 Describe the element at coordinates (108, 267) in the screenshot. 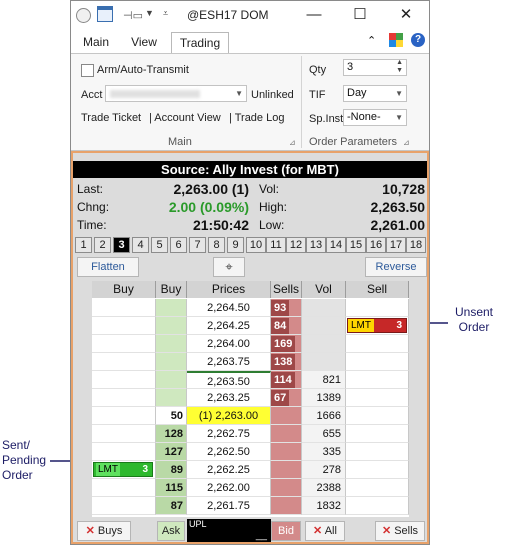

I see `flatten-button: Flatten` at that location.